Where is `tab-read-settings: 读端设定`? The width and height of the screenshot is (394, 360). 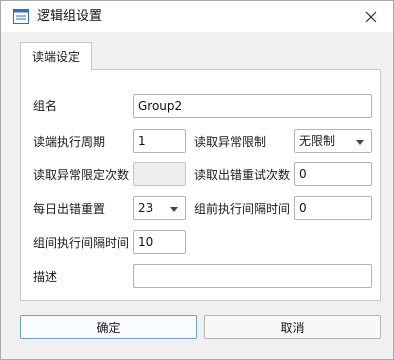 tab-read-settings: 读端设定 is located at coordinates (56, 56).